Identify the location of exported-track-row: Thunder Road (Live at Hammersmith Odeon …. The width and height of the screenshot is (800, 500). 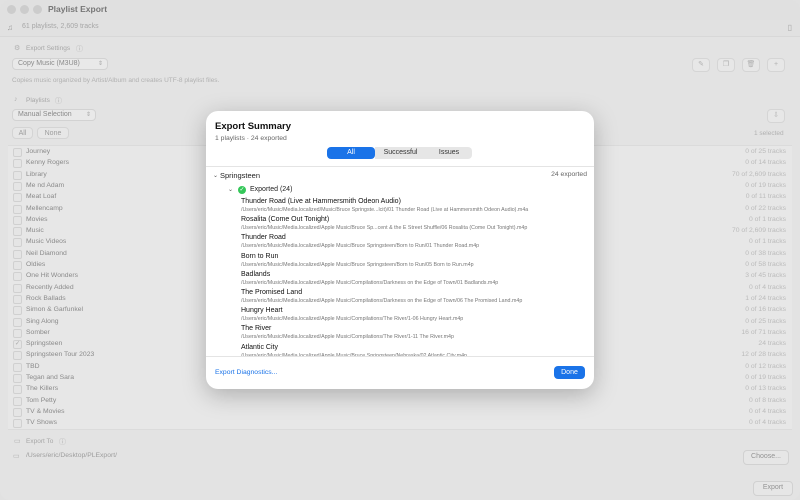
(415, 207).